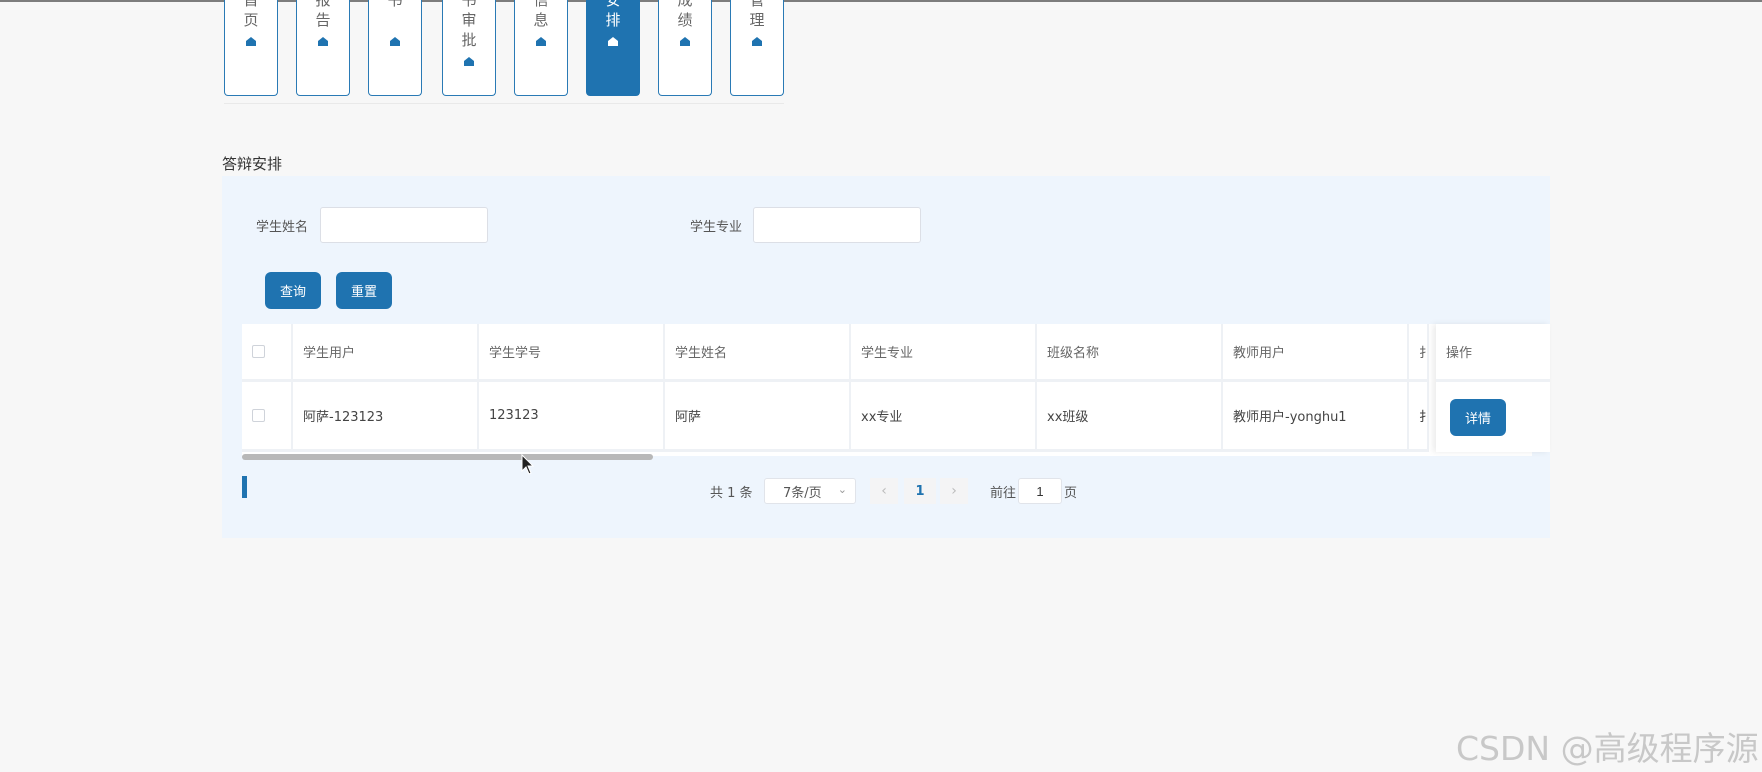 This screenshot has height=772, width=1762. Describe the element at coordinates (944, 353) in the screenshot. I see `column-header: 学生专业` at that location.